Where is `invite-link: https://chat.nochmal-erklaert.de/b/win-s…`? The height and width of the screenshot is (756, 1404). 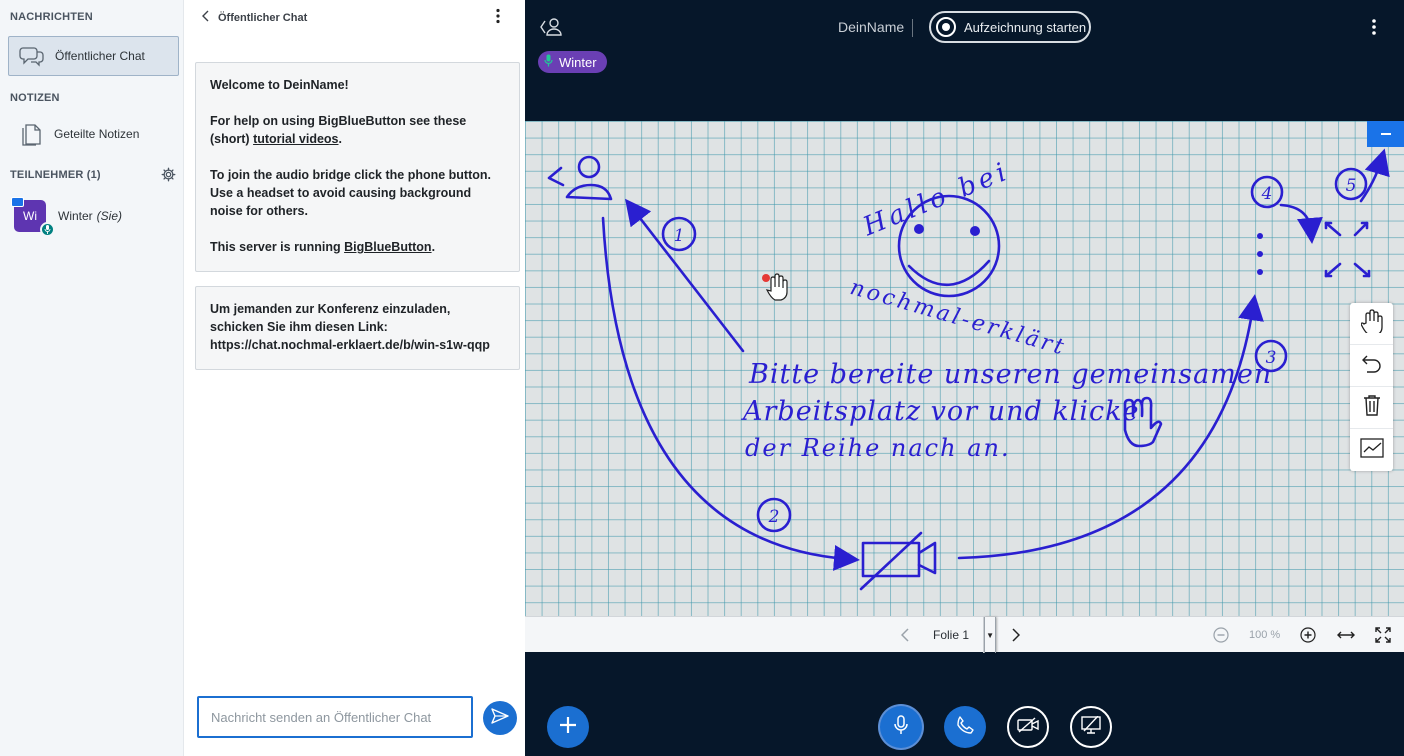 invite-link: https://chat.nochmal-erklaert.de/b/win-s… is located at coordinates (358, 345).